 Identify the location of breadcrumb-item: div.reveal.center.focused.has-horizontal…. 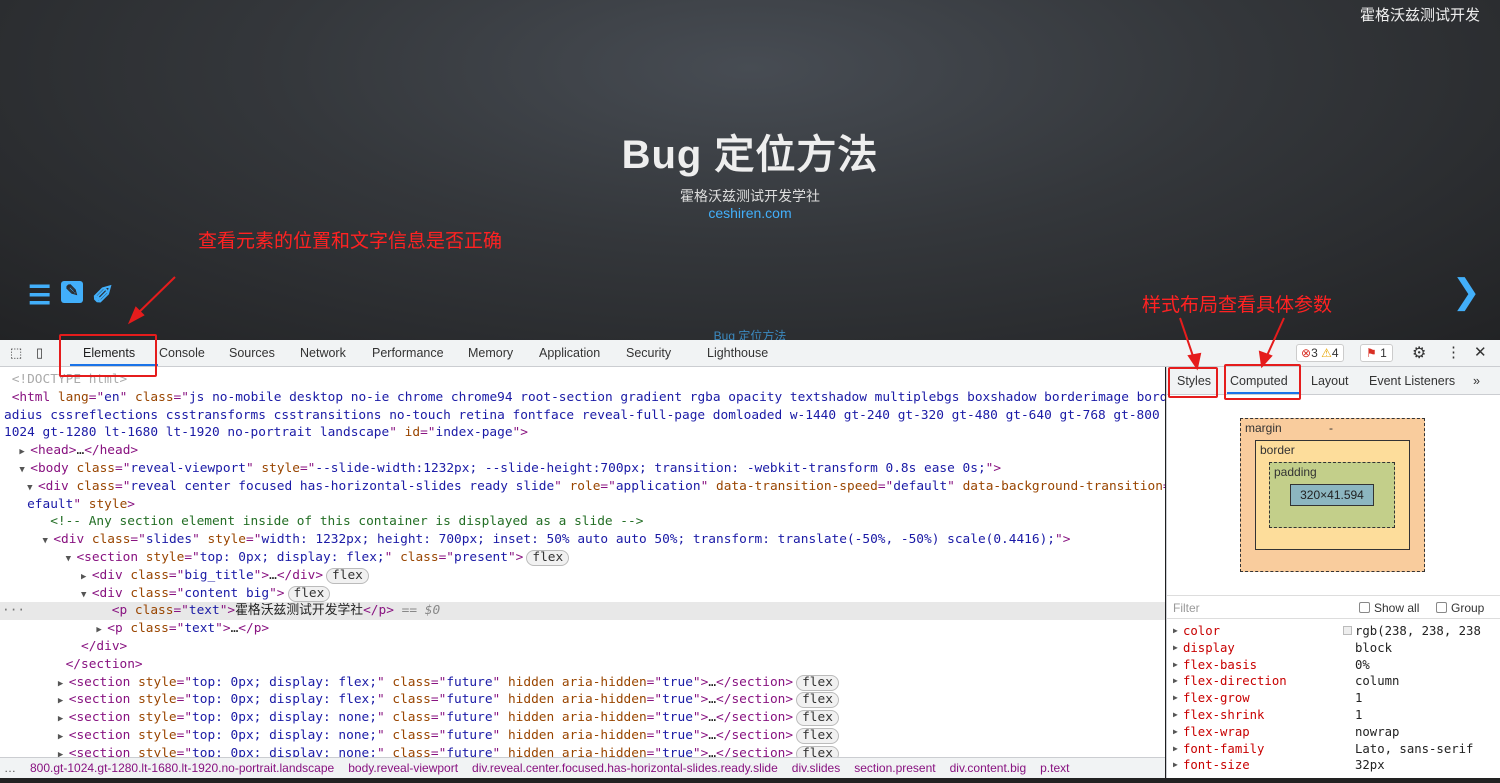
(625, 768).